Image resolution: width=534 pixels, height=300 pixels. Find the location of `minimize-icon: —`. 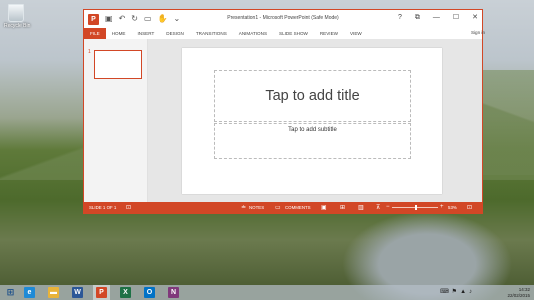

minimize-icon: — is located at coordinates (436, 18).